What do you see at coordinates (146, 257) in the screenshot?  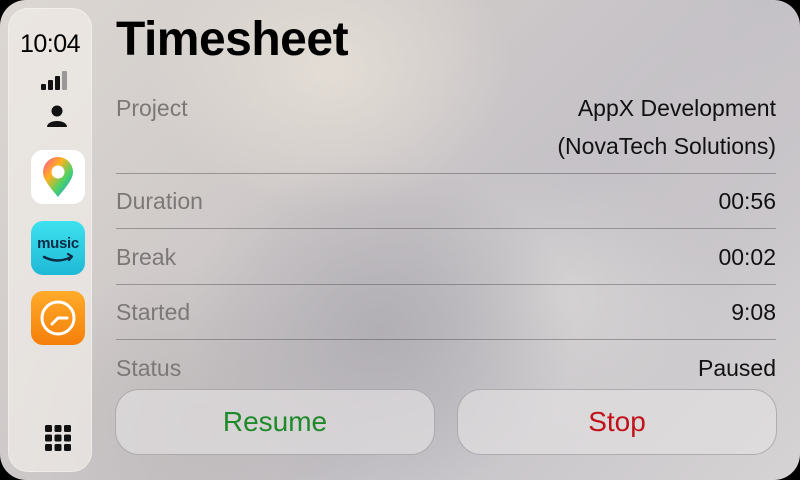 I see `break-label: Break` at bounding box center [146, 257].